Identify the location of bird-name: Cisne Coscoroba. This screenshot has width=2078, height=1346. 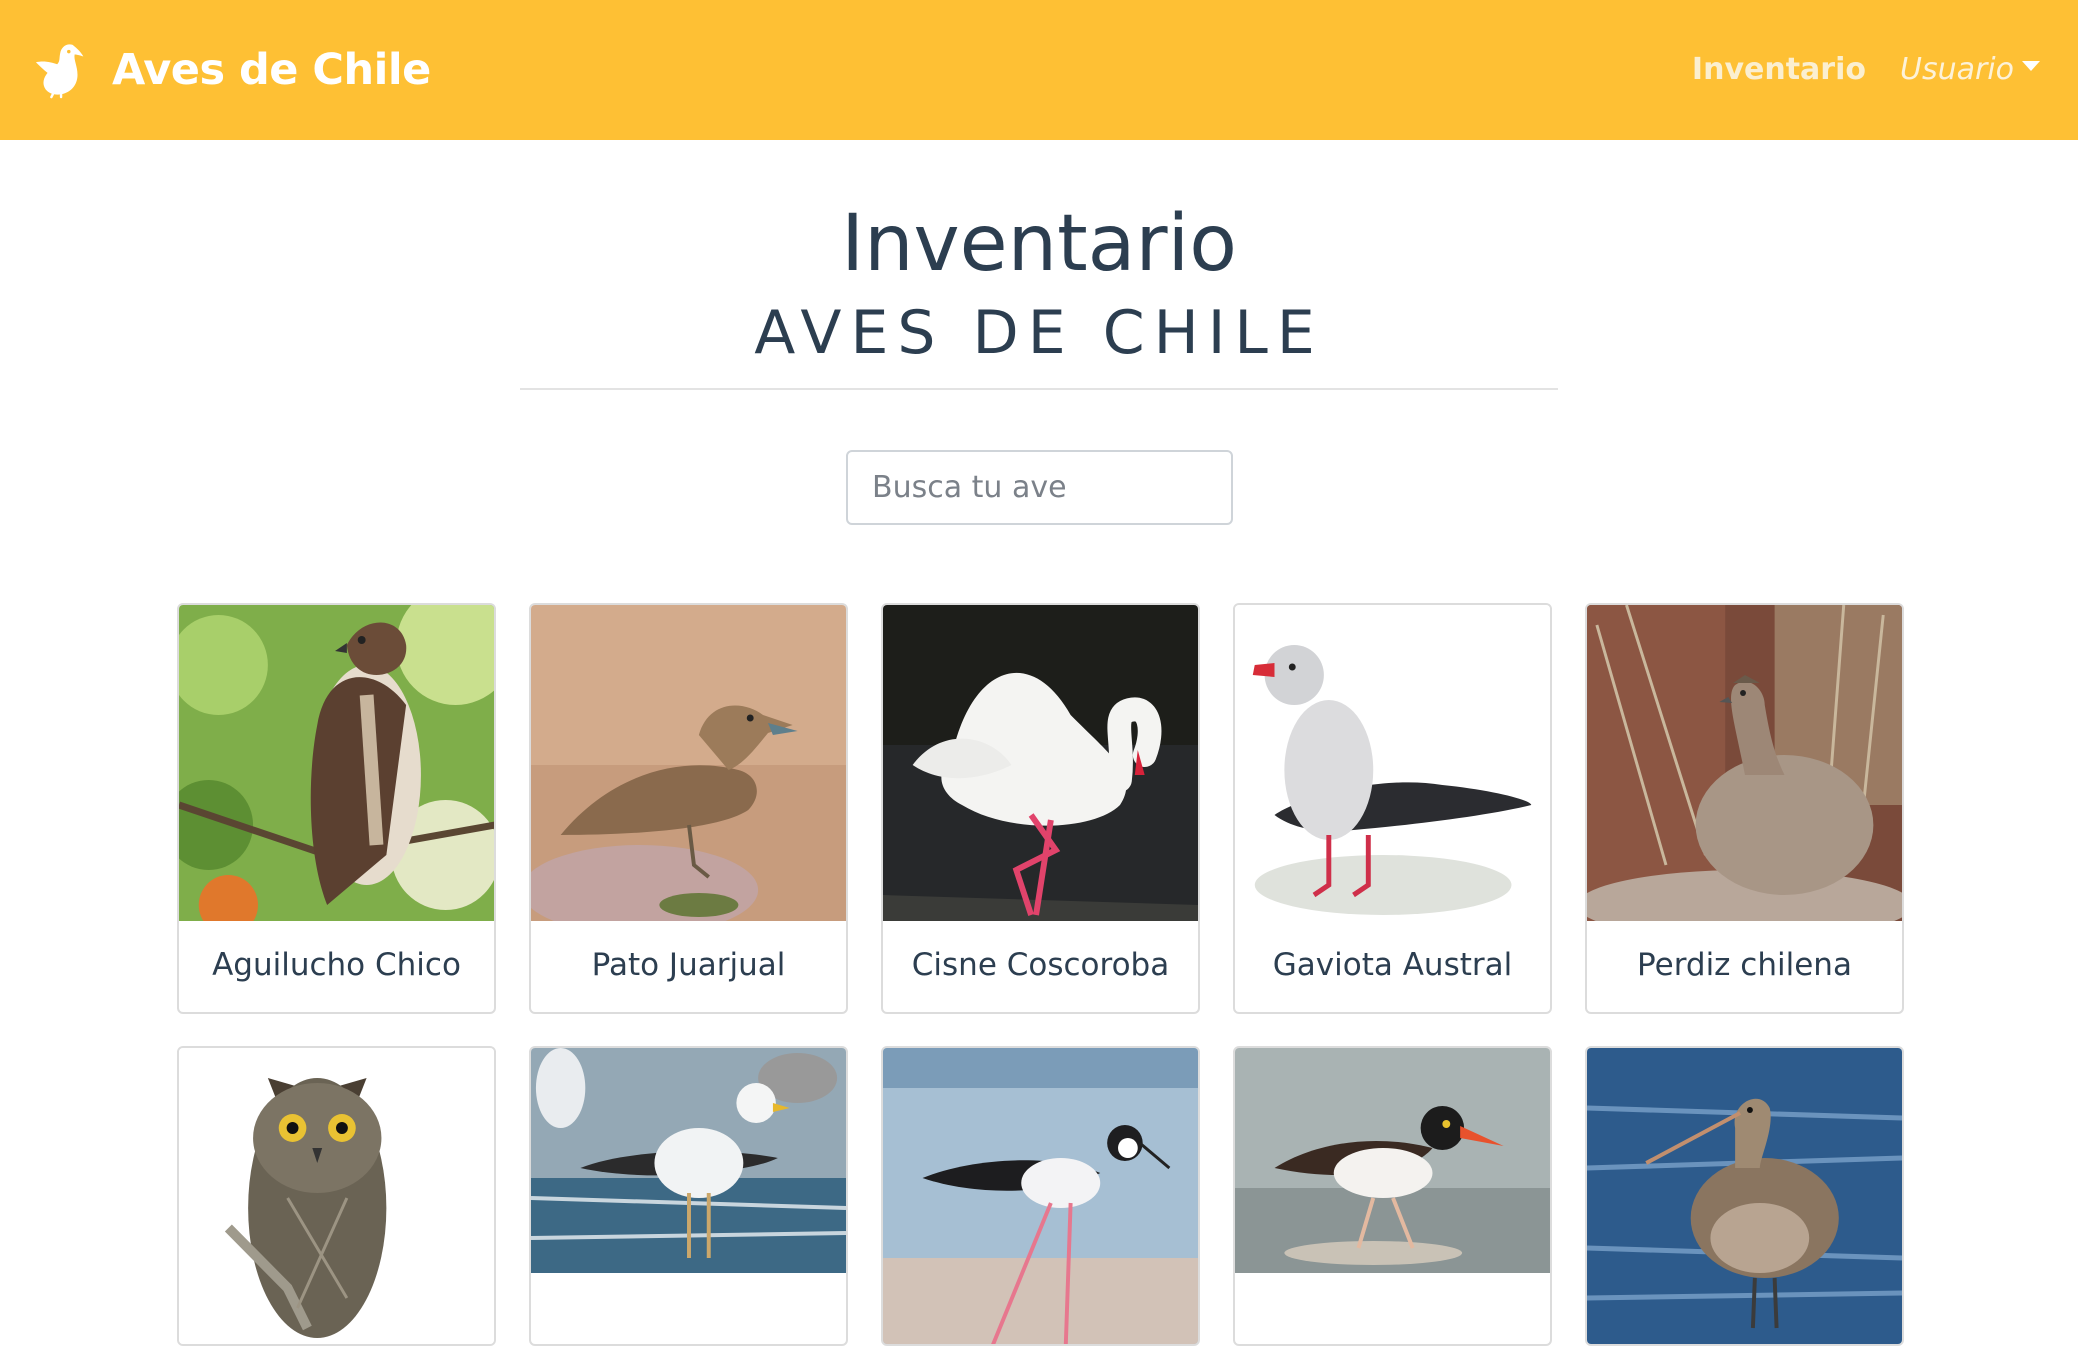
(1040, 965).